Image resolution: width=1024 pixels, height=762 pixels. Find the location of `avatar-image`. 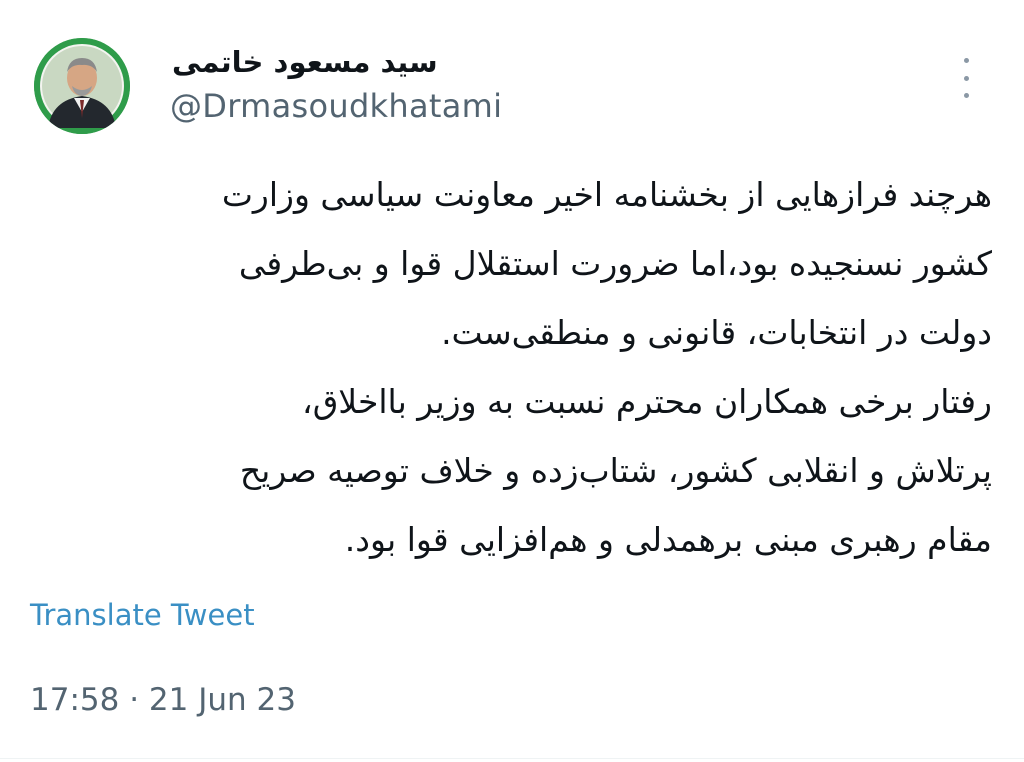

avatar-image is located at coordinates (82, 86).